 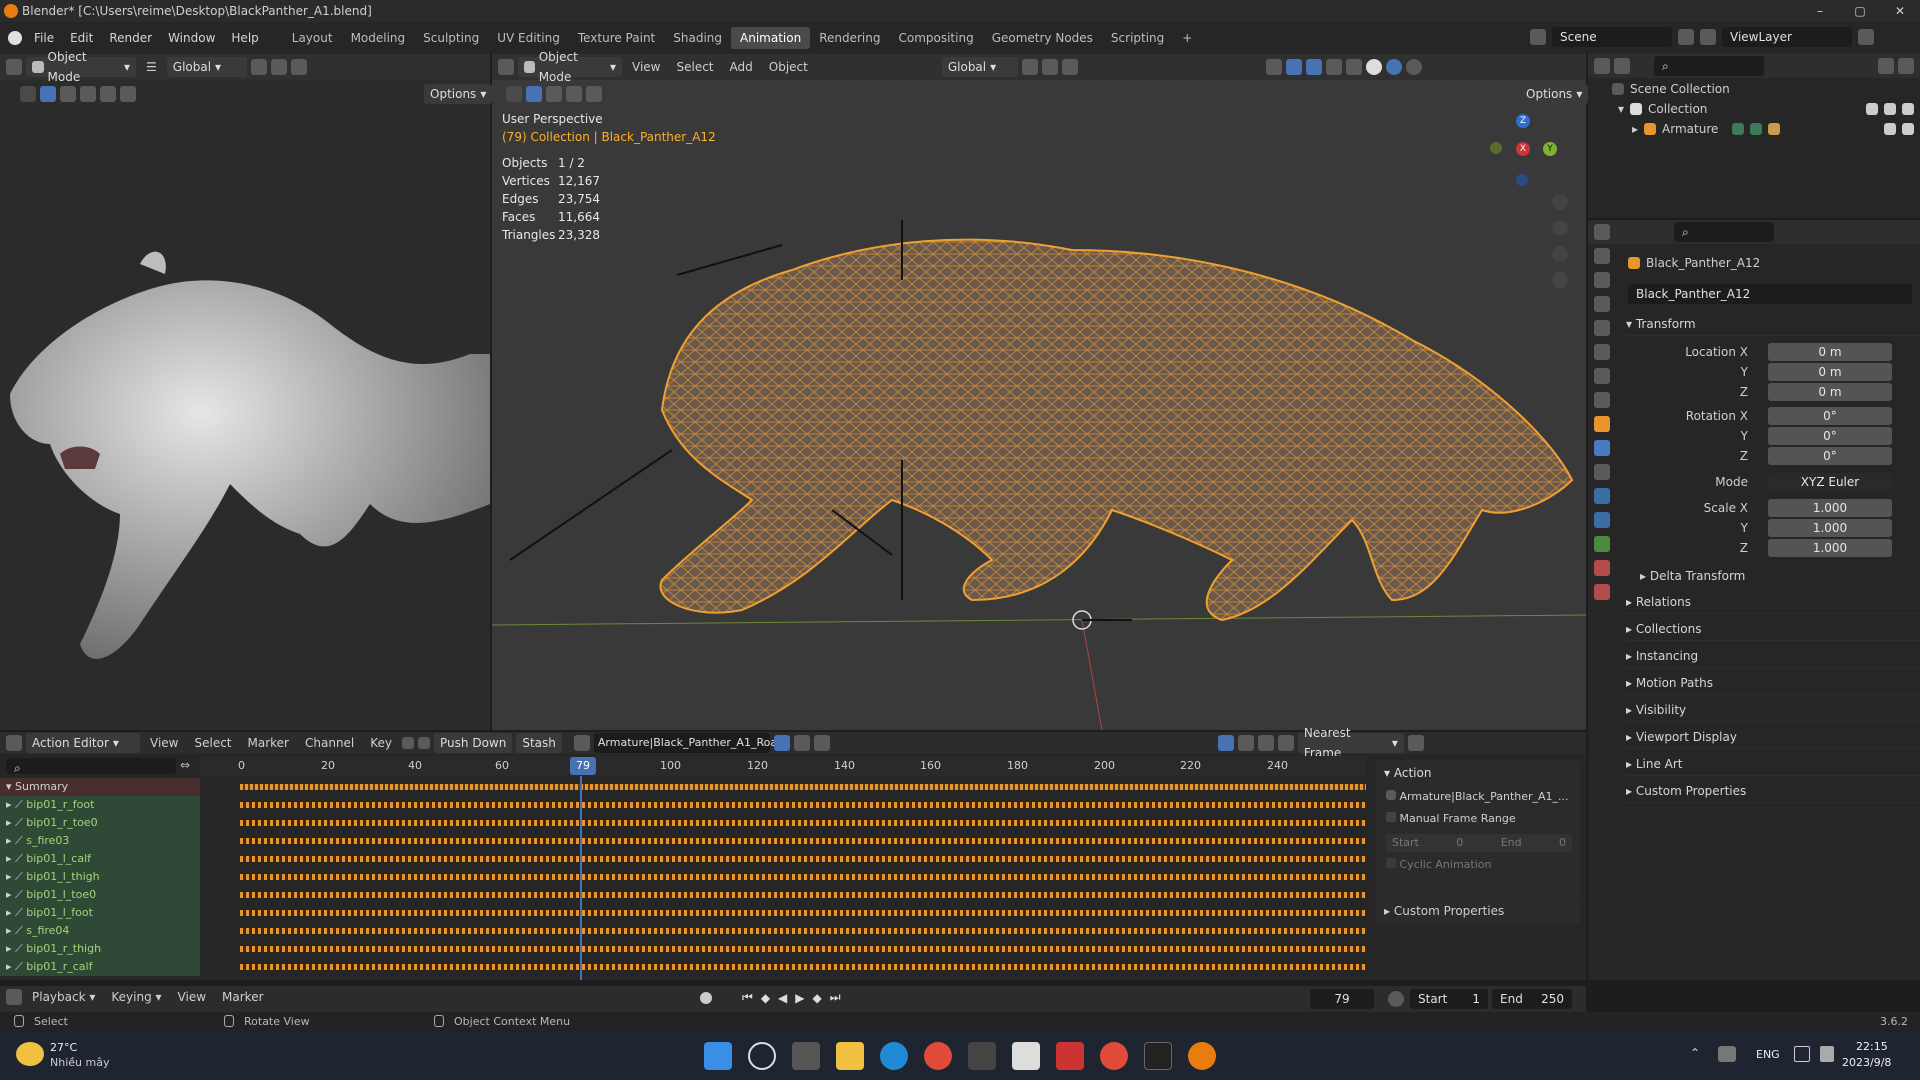 What do you see at coordinates (1900, 11) in the screenshot?
I see `close-button: ✕` at bounding box center [1900, 11].